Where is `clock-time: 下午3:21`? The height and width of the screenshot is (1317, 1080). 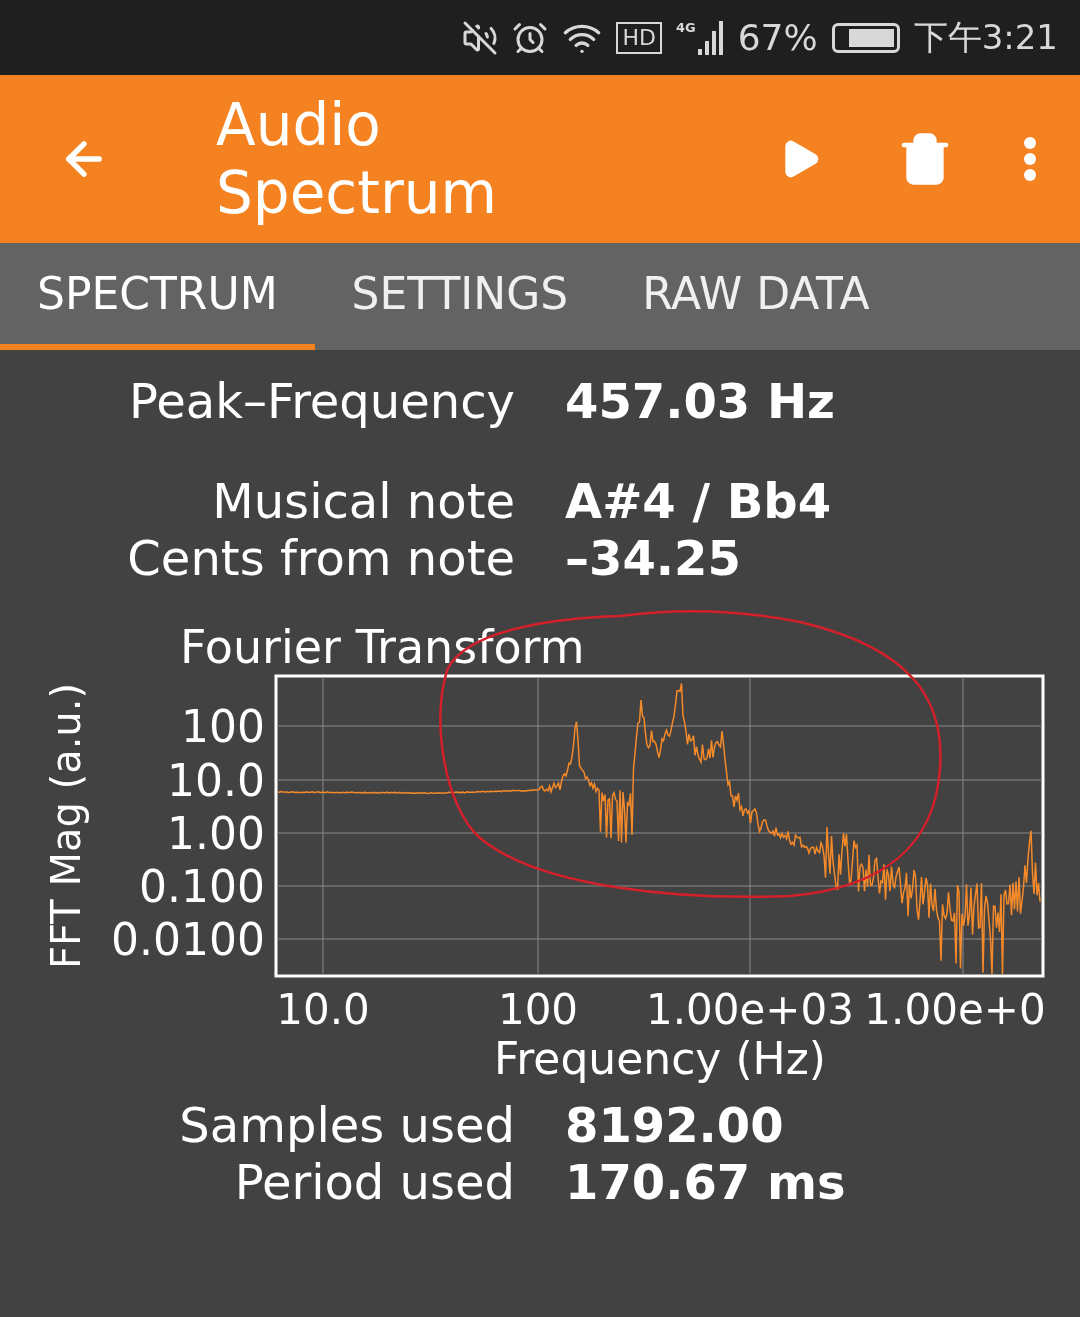
clock-time: 下午3:21 is located at coordinates (985, 37).